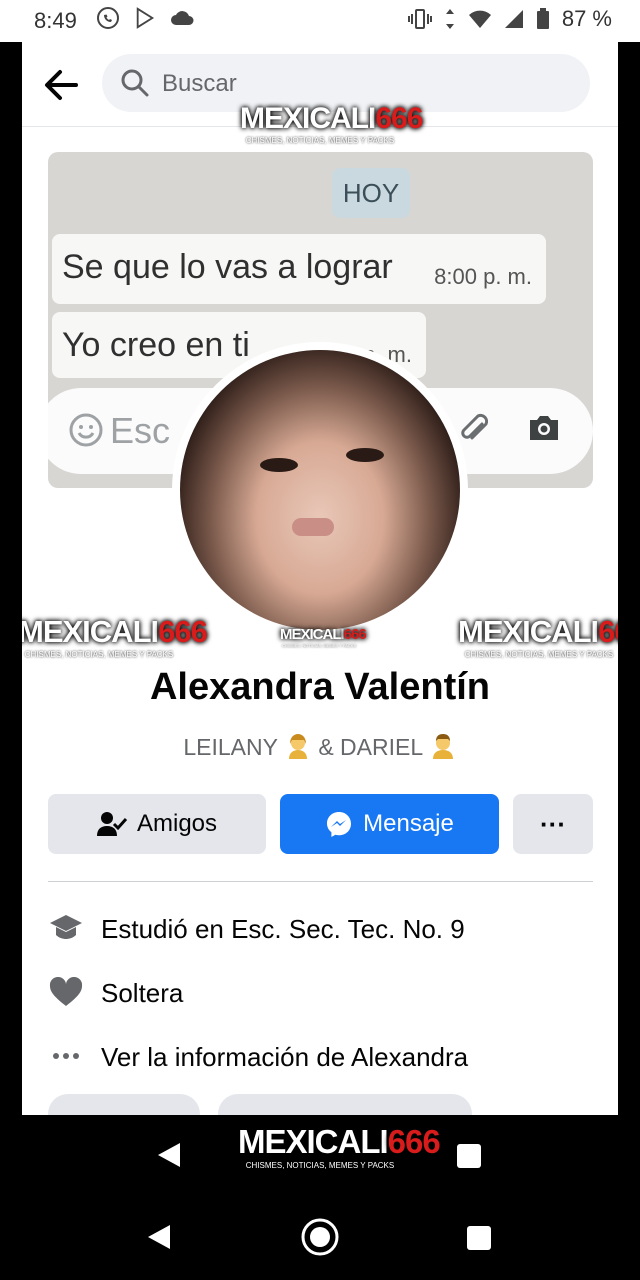 This screenshot has height=1280, width=640. I want to click on status-bar: 8:49 87 %, so click(320, 21).